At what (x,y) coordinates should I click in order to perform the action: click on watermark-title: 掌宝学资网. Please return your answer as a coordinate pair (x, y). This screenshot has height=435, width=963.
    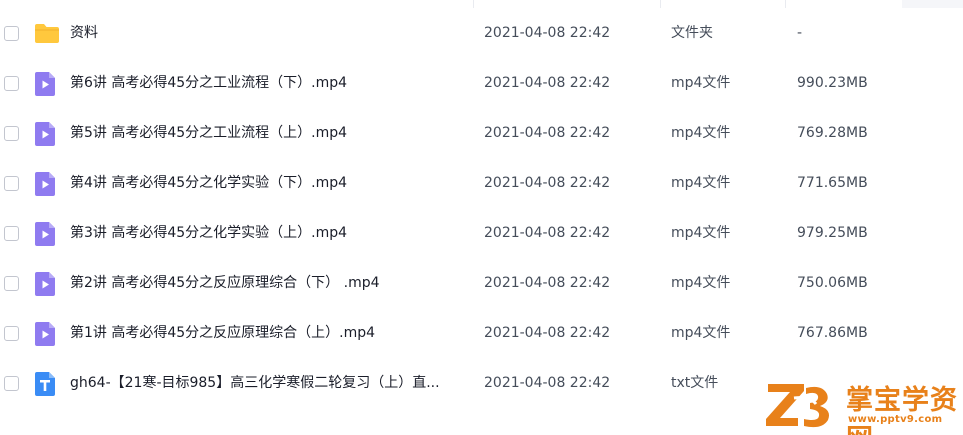
    Looking at the image, I should click on (902, 410).